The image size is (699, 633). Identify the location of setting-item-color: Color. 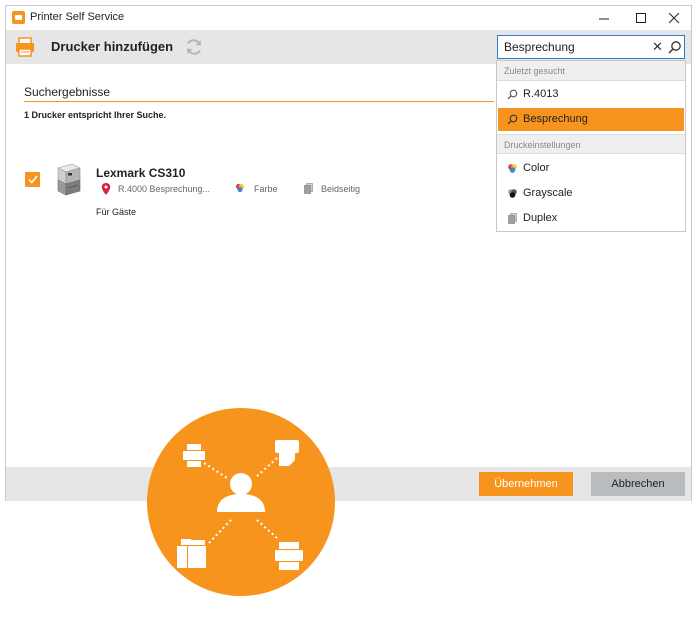
(591, 168).